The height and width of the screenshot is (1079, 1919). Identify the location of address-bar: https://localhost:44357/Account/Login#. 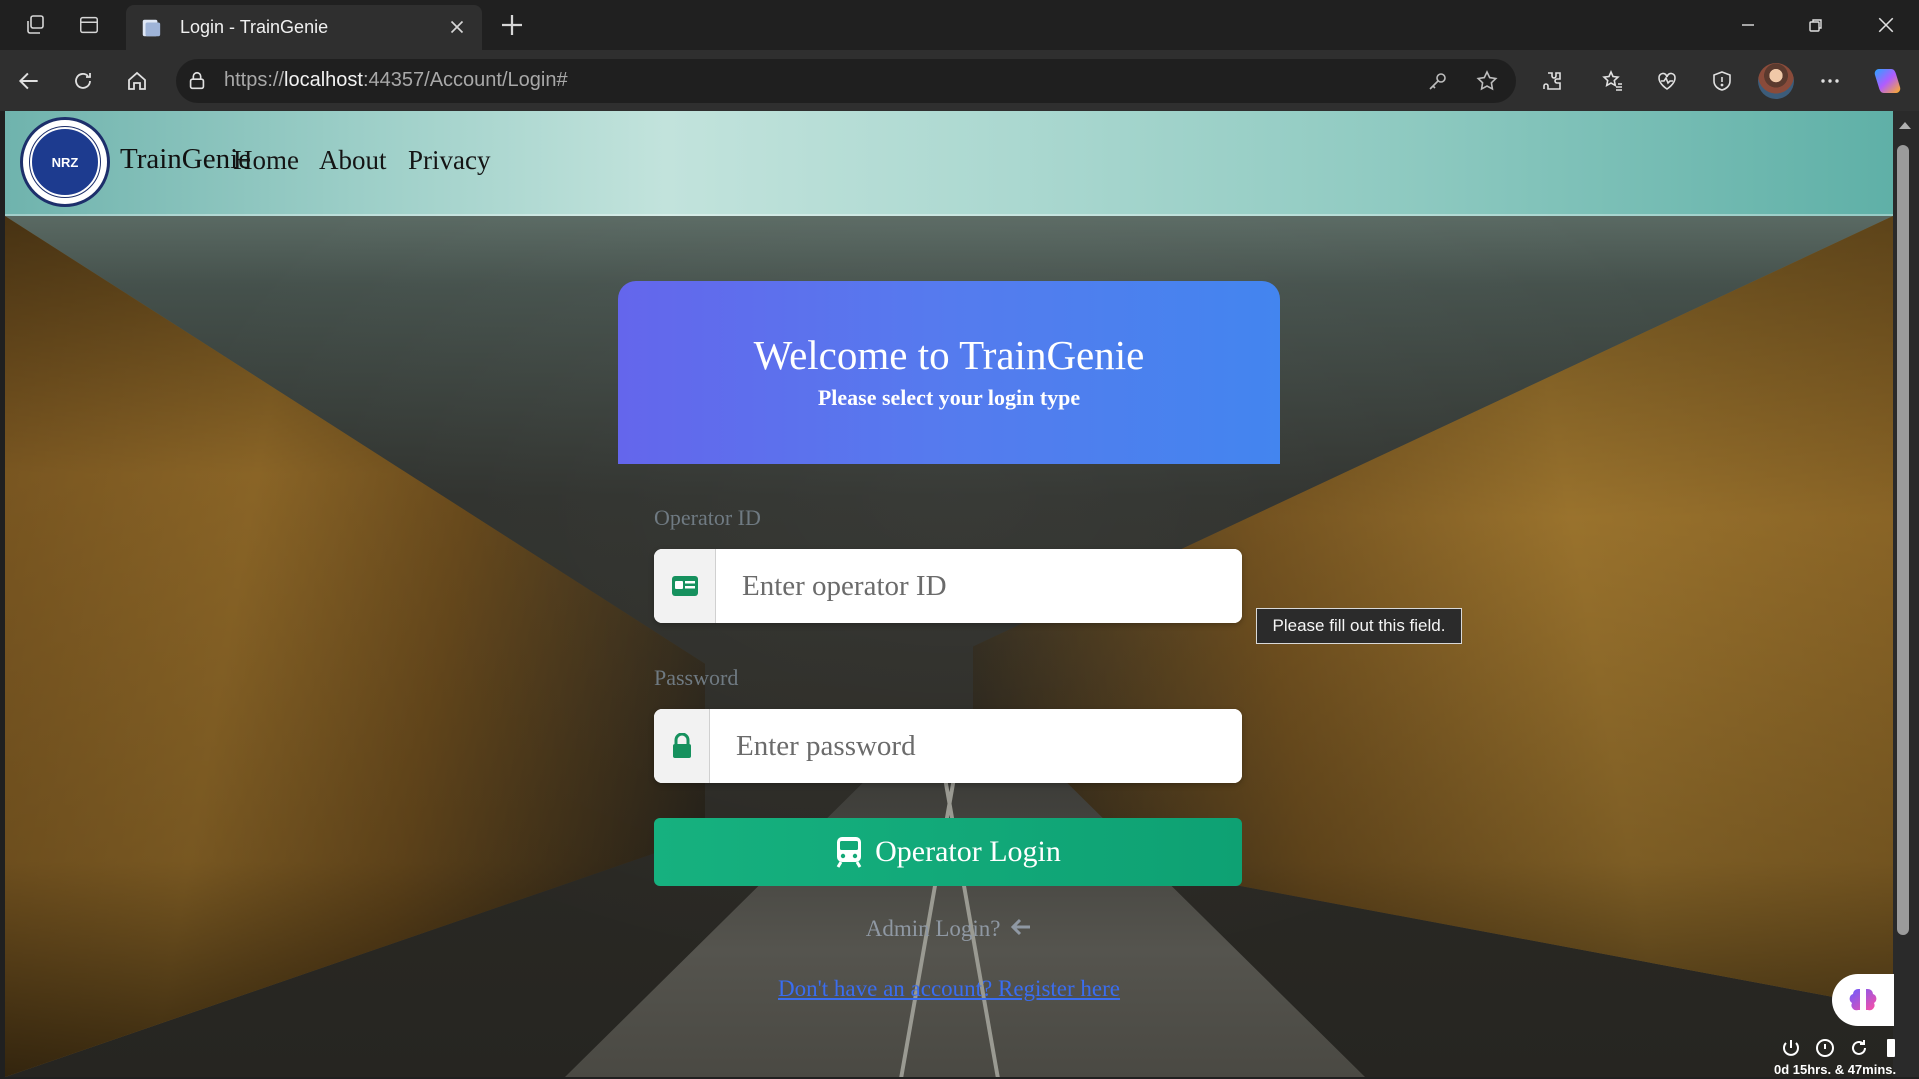
(846, 81).